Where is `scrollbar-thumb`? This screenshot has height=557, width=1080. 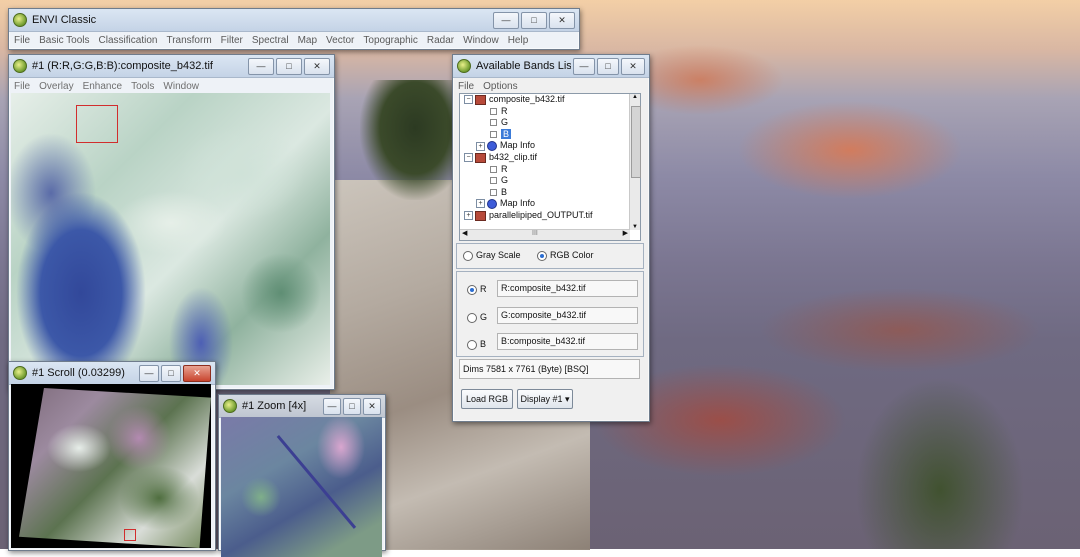
scrollbar-thumb is located at coordinates (636, 142).